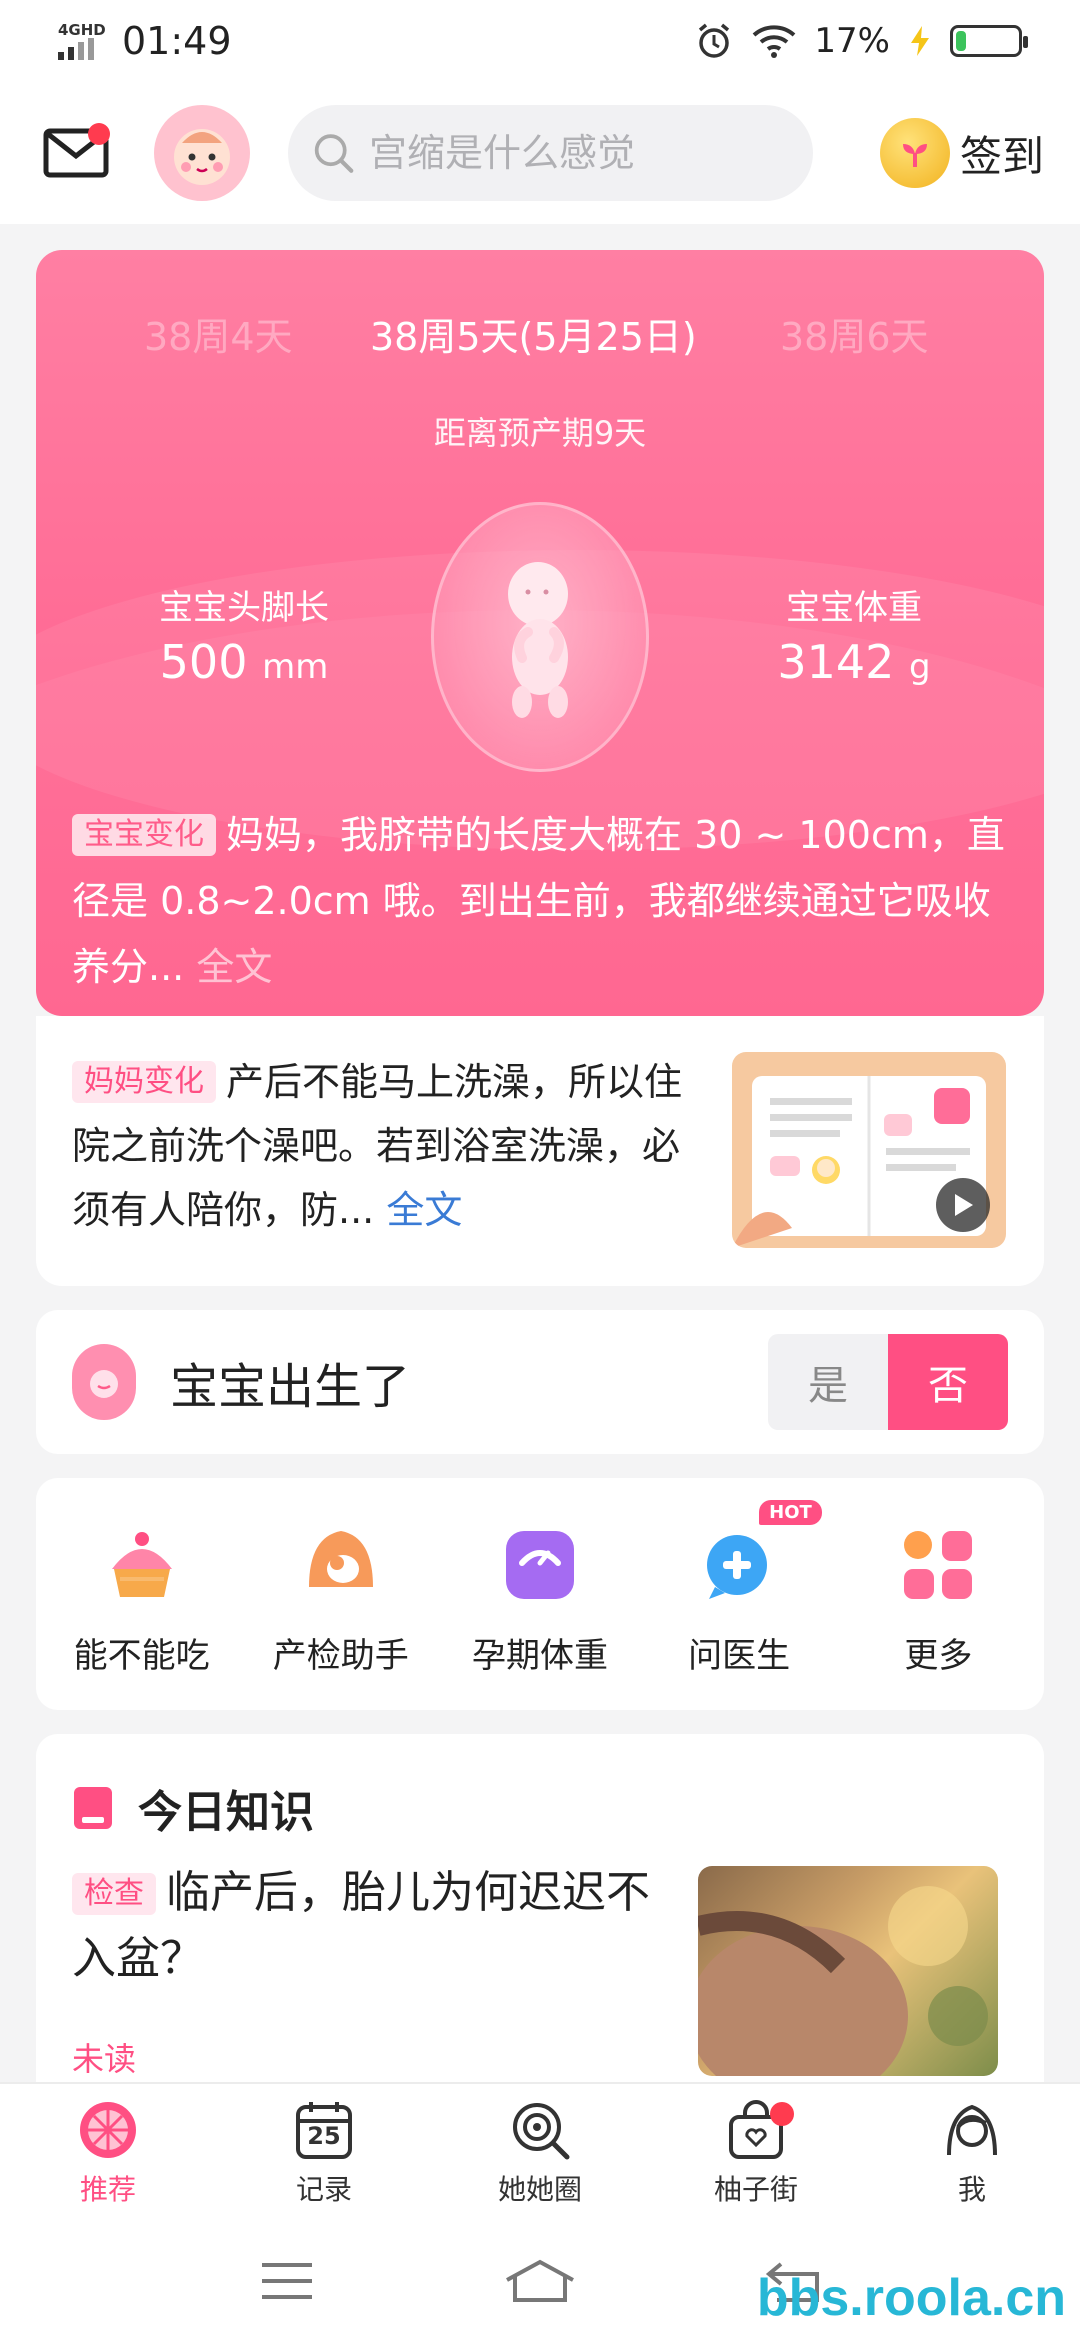 Image resolution: width=1080 pixels, height=2340 pixels. I want to click on knowledge-article-text: 临产后，胎儿为何迟迟不入盆？, so click(361, 1925).